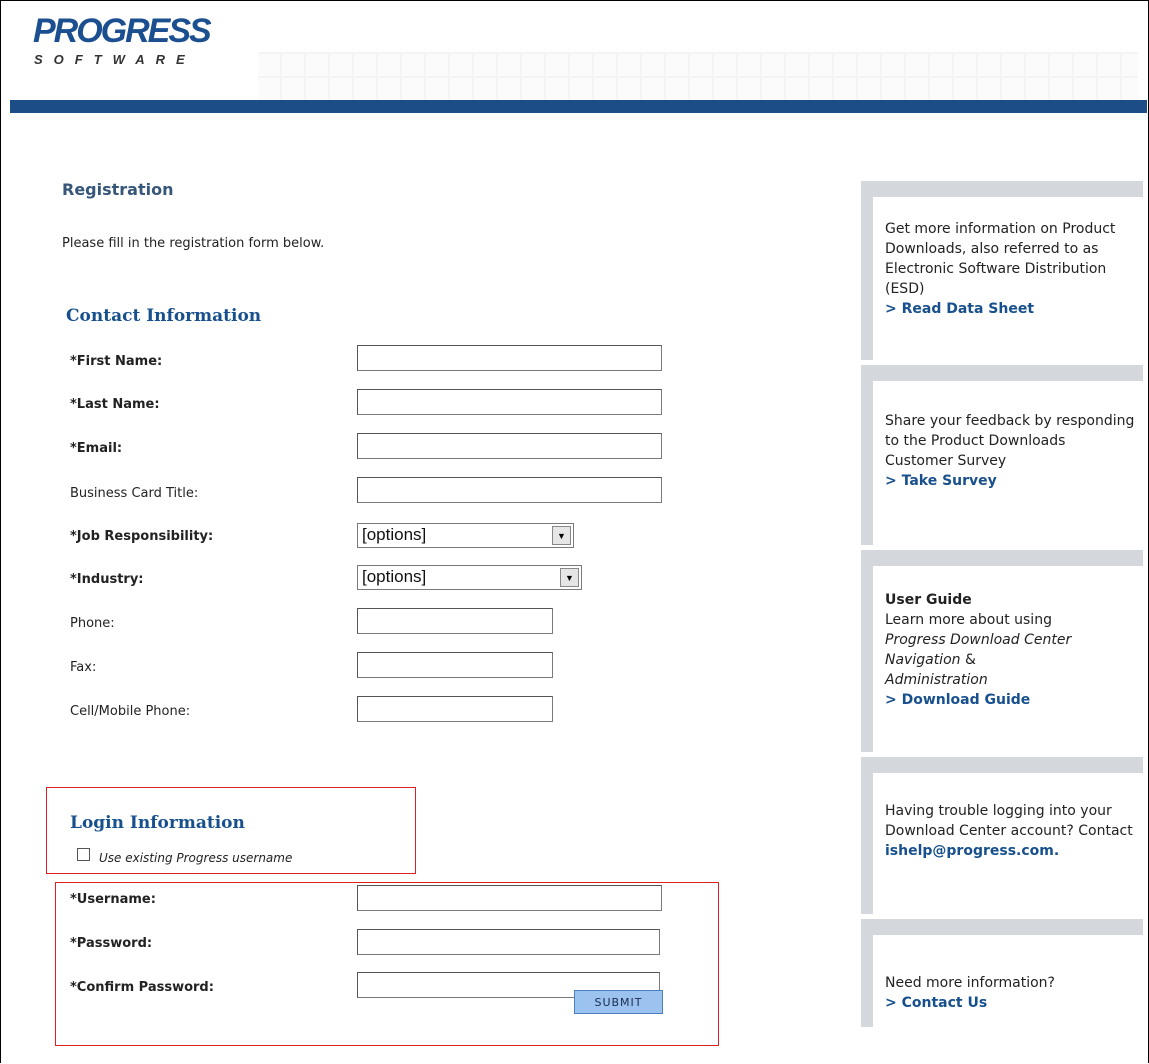 The image size is (1149, 1064). I want to click on header-pattern, so click(698, 76).